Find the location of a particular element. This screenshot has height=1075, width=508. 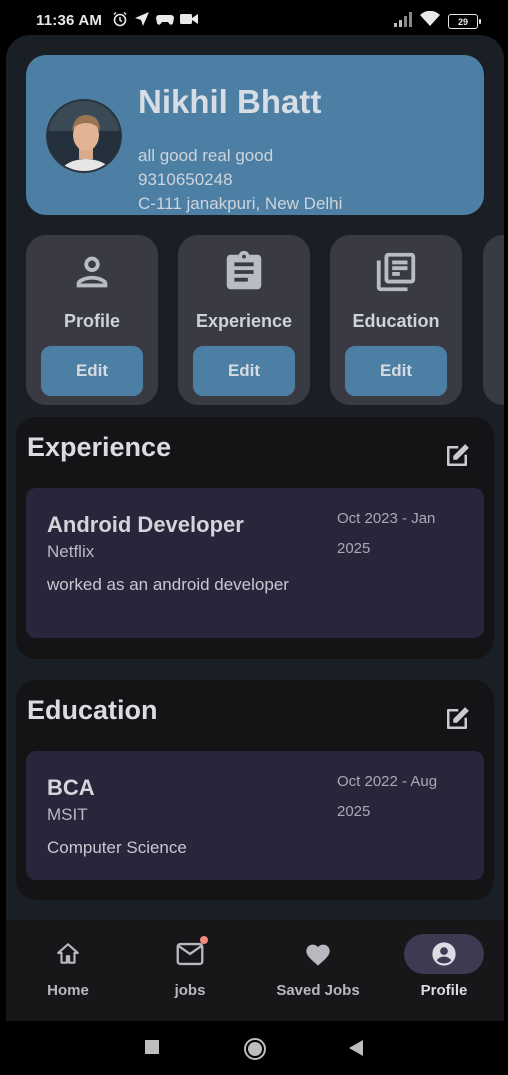

nav-jobs-label: jobs is located at coordinates (190, 990).